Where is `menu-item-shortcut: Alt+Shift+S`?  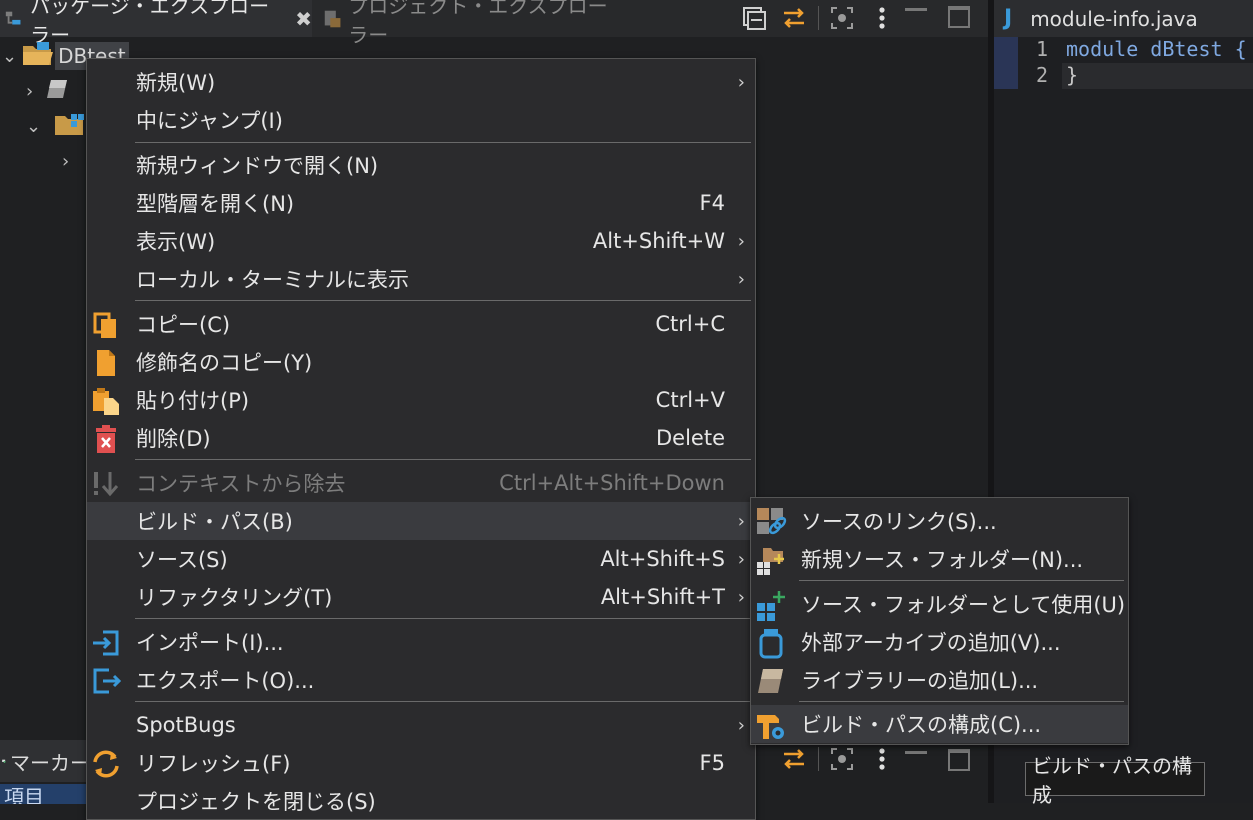
menu-item-shortcut: Alt+Shift+S is located at coordinates (662, 559).